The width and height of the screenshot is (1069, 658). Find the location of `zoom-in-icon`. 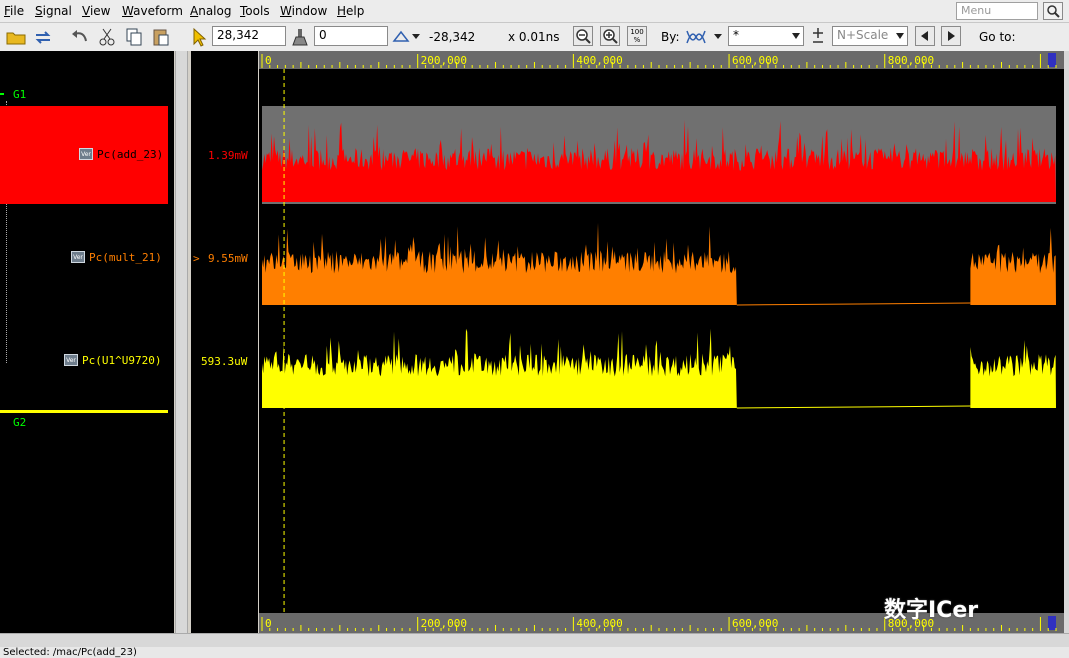

zoom-in-icon is located at coordinates (610, 36).